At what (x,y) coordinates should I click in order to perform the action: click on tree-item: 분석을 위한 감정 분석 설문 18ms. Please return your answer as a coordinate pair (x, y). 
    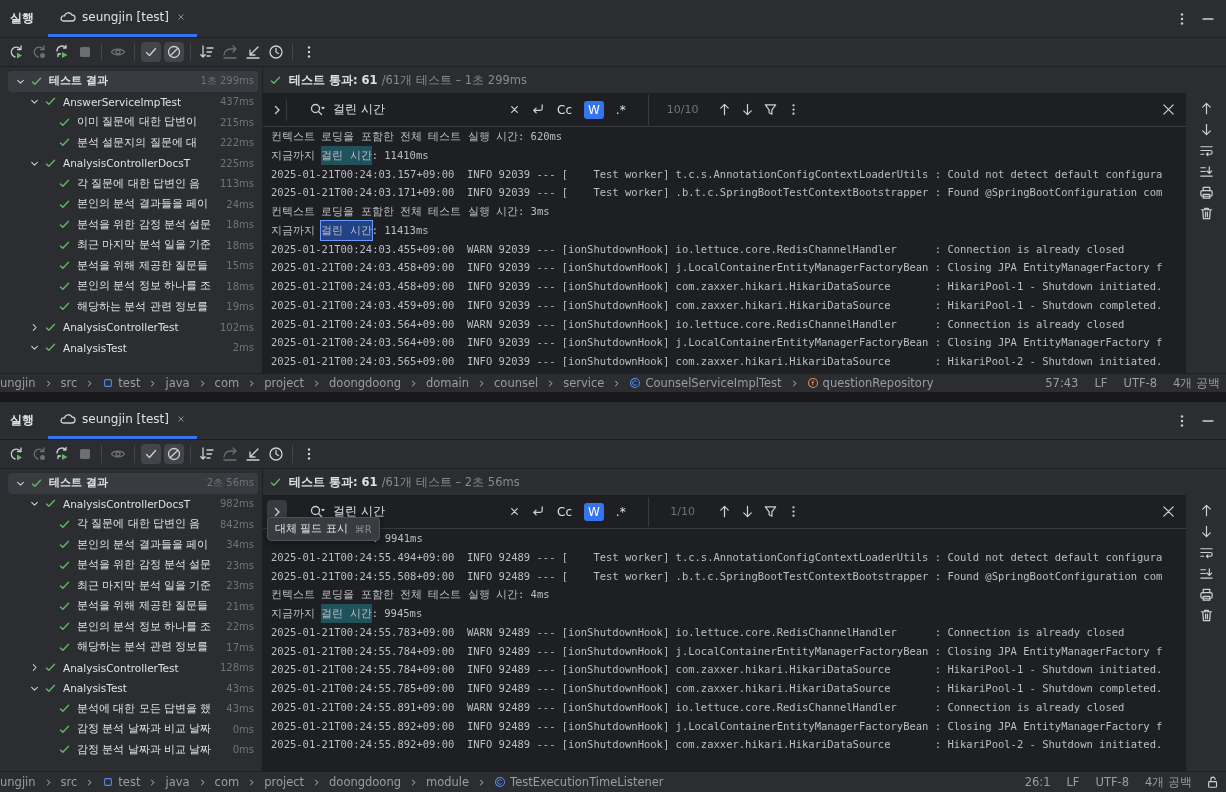
    Looking at the image, I should click on (133, 224).